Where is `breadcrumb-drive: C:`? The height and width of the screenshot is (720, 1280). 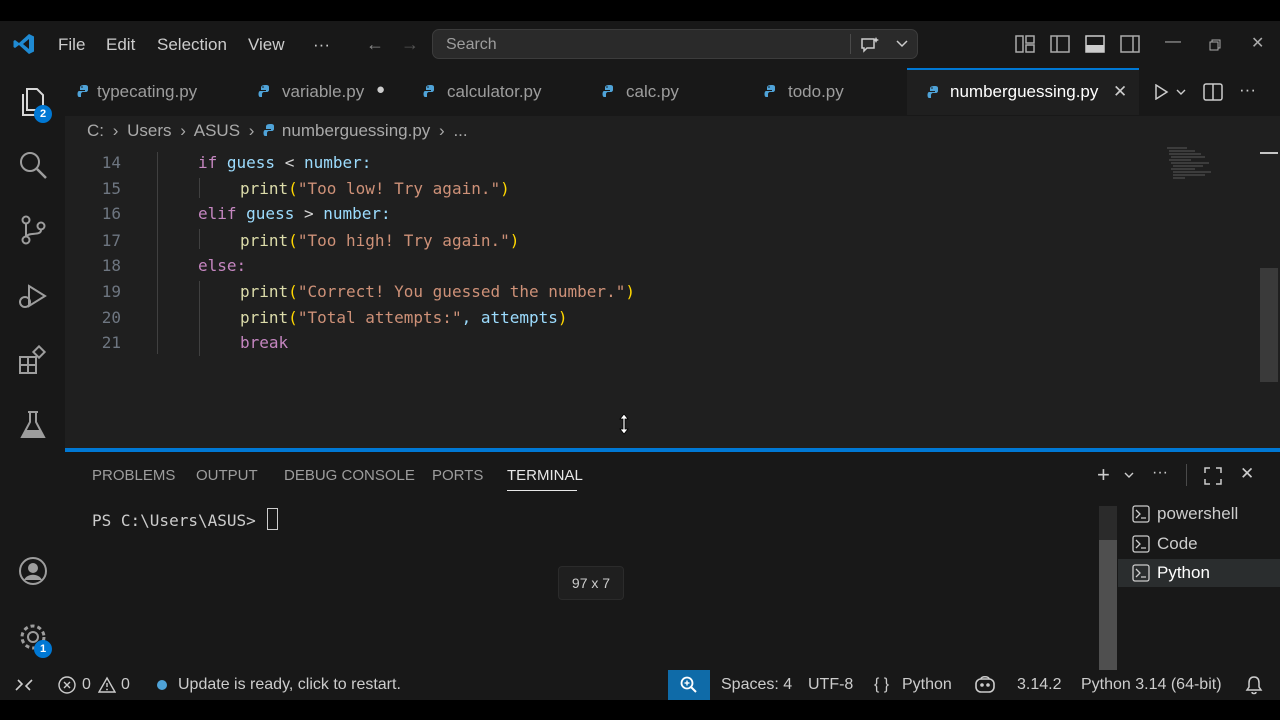 breadcrumb-drive: C: is located at coordinates (95, 130).